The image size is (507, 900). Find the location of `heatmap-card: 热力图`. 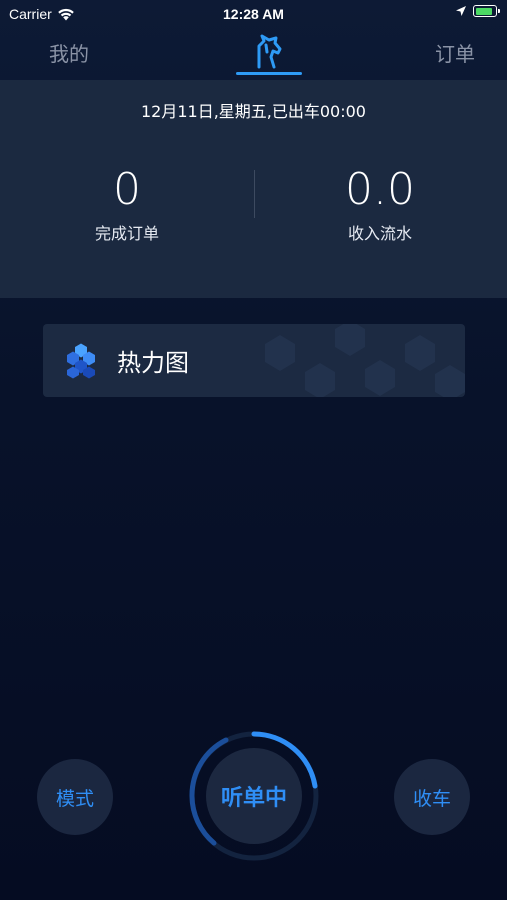

heatmap-card: 热力图 is located at coordinates (254, 360).